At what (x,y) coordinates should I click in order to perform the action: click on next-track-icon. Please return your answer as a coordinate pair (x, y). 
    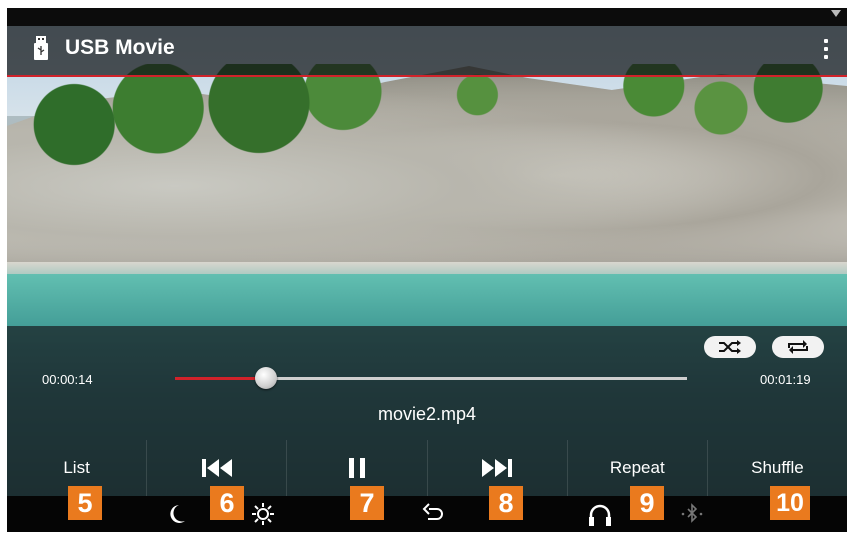
    Looking at the image, I should click on (497, 468).